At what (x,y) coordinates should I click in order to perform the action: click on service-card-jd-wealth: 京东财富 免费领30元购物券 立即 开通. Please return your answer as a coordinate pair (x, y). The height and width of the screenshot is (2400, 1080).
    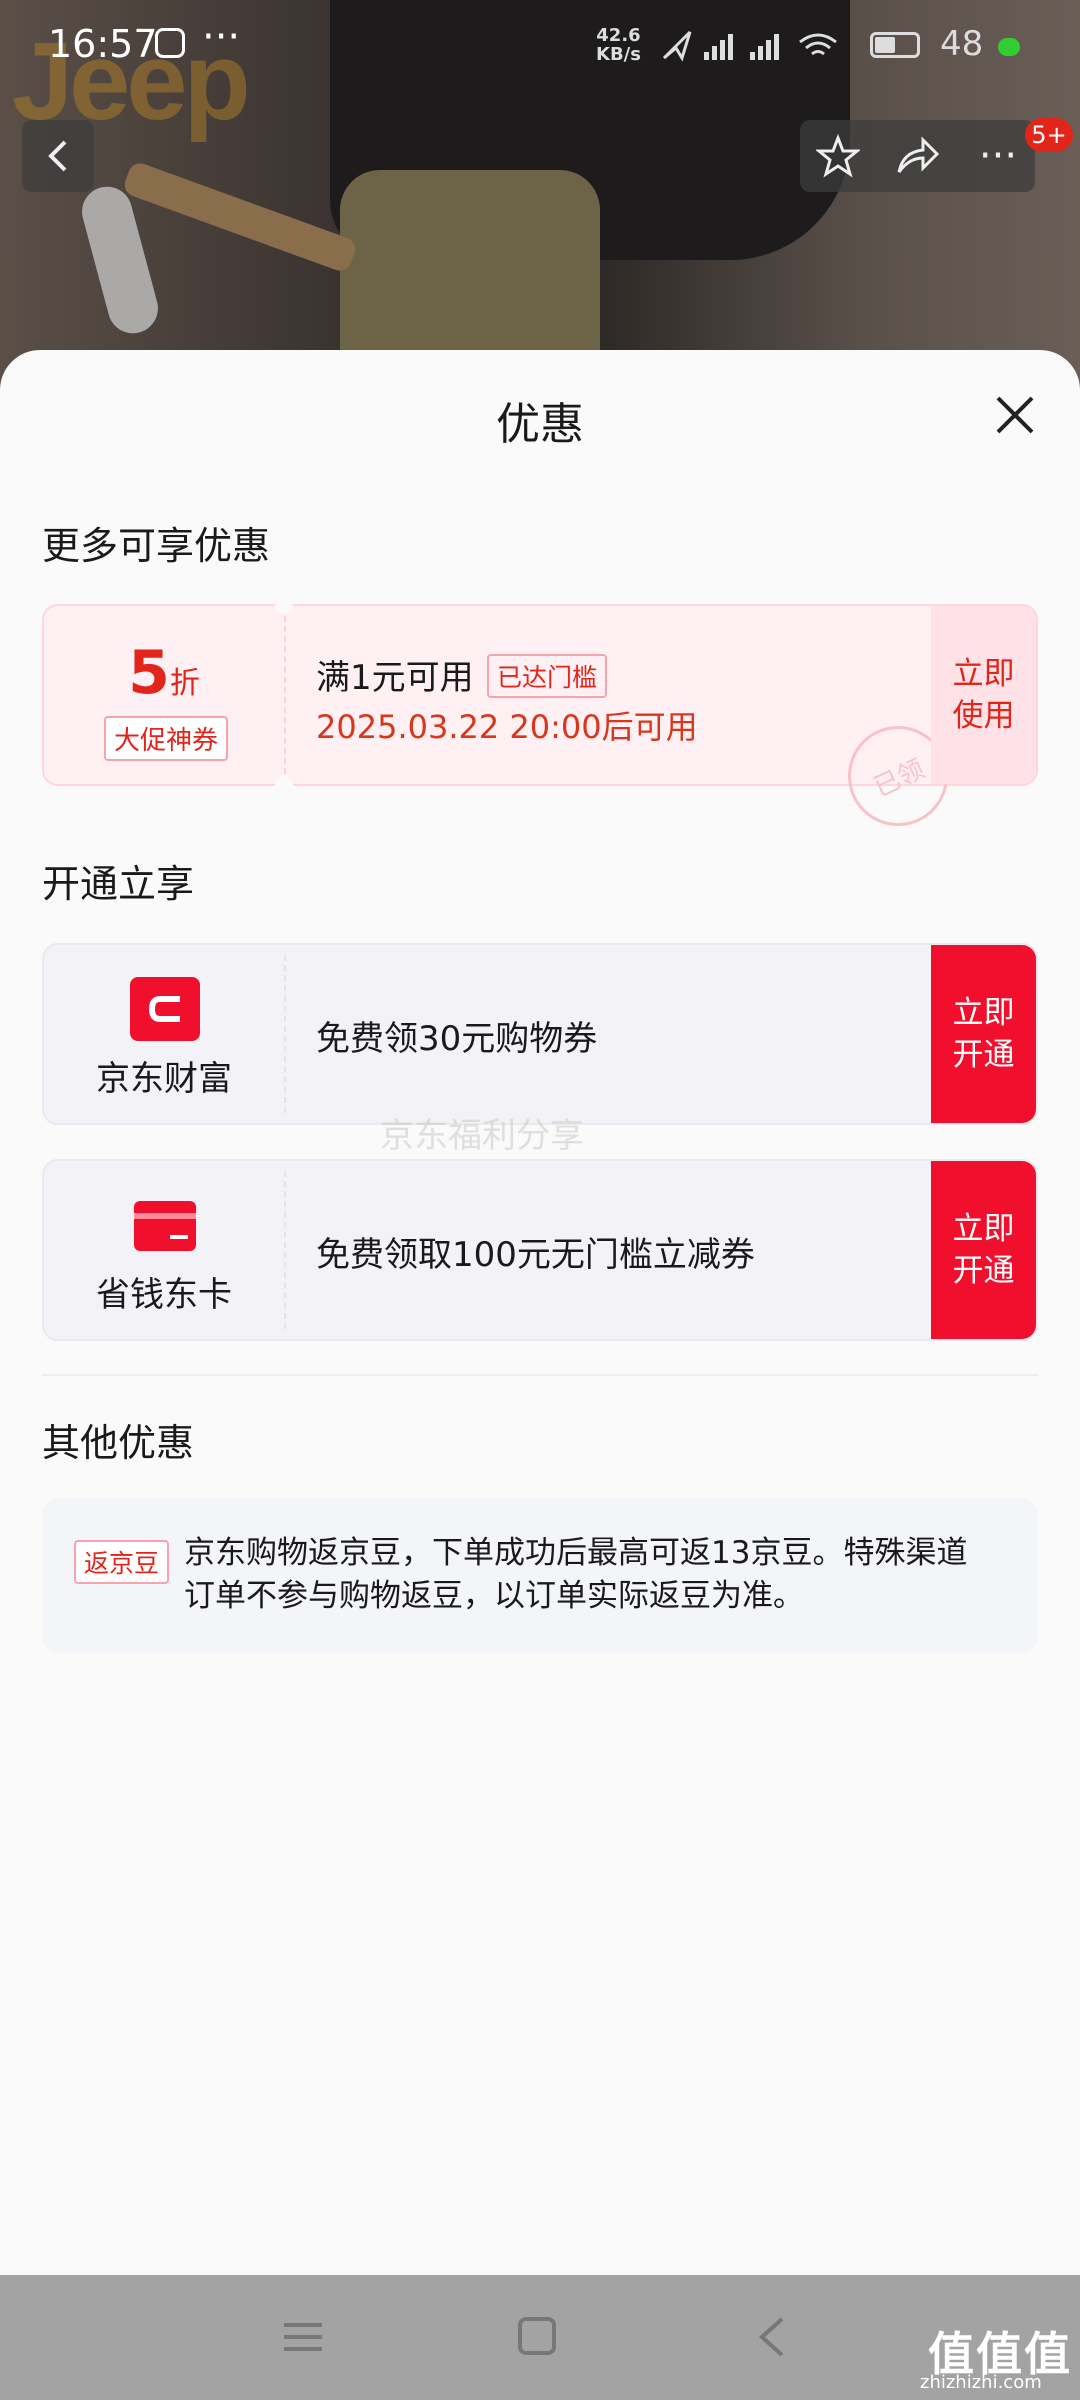
    Looking at the image, I should click on (540, 1034).